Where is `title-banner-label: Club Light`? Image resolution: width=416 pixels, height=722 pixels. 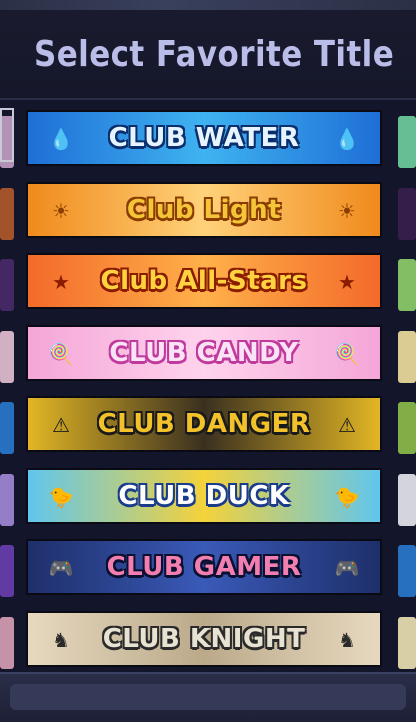
title-banner-label: Club Light is located at coordinates (204, 209).